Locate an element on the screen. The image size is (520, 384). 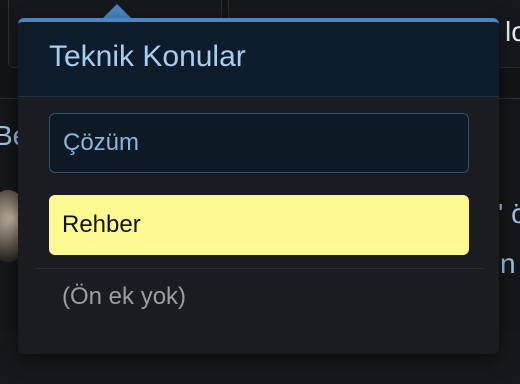
prefix-option-rehber: Rehber is located at coordinates (259, 225).